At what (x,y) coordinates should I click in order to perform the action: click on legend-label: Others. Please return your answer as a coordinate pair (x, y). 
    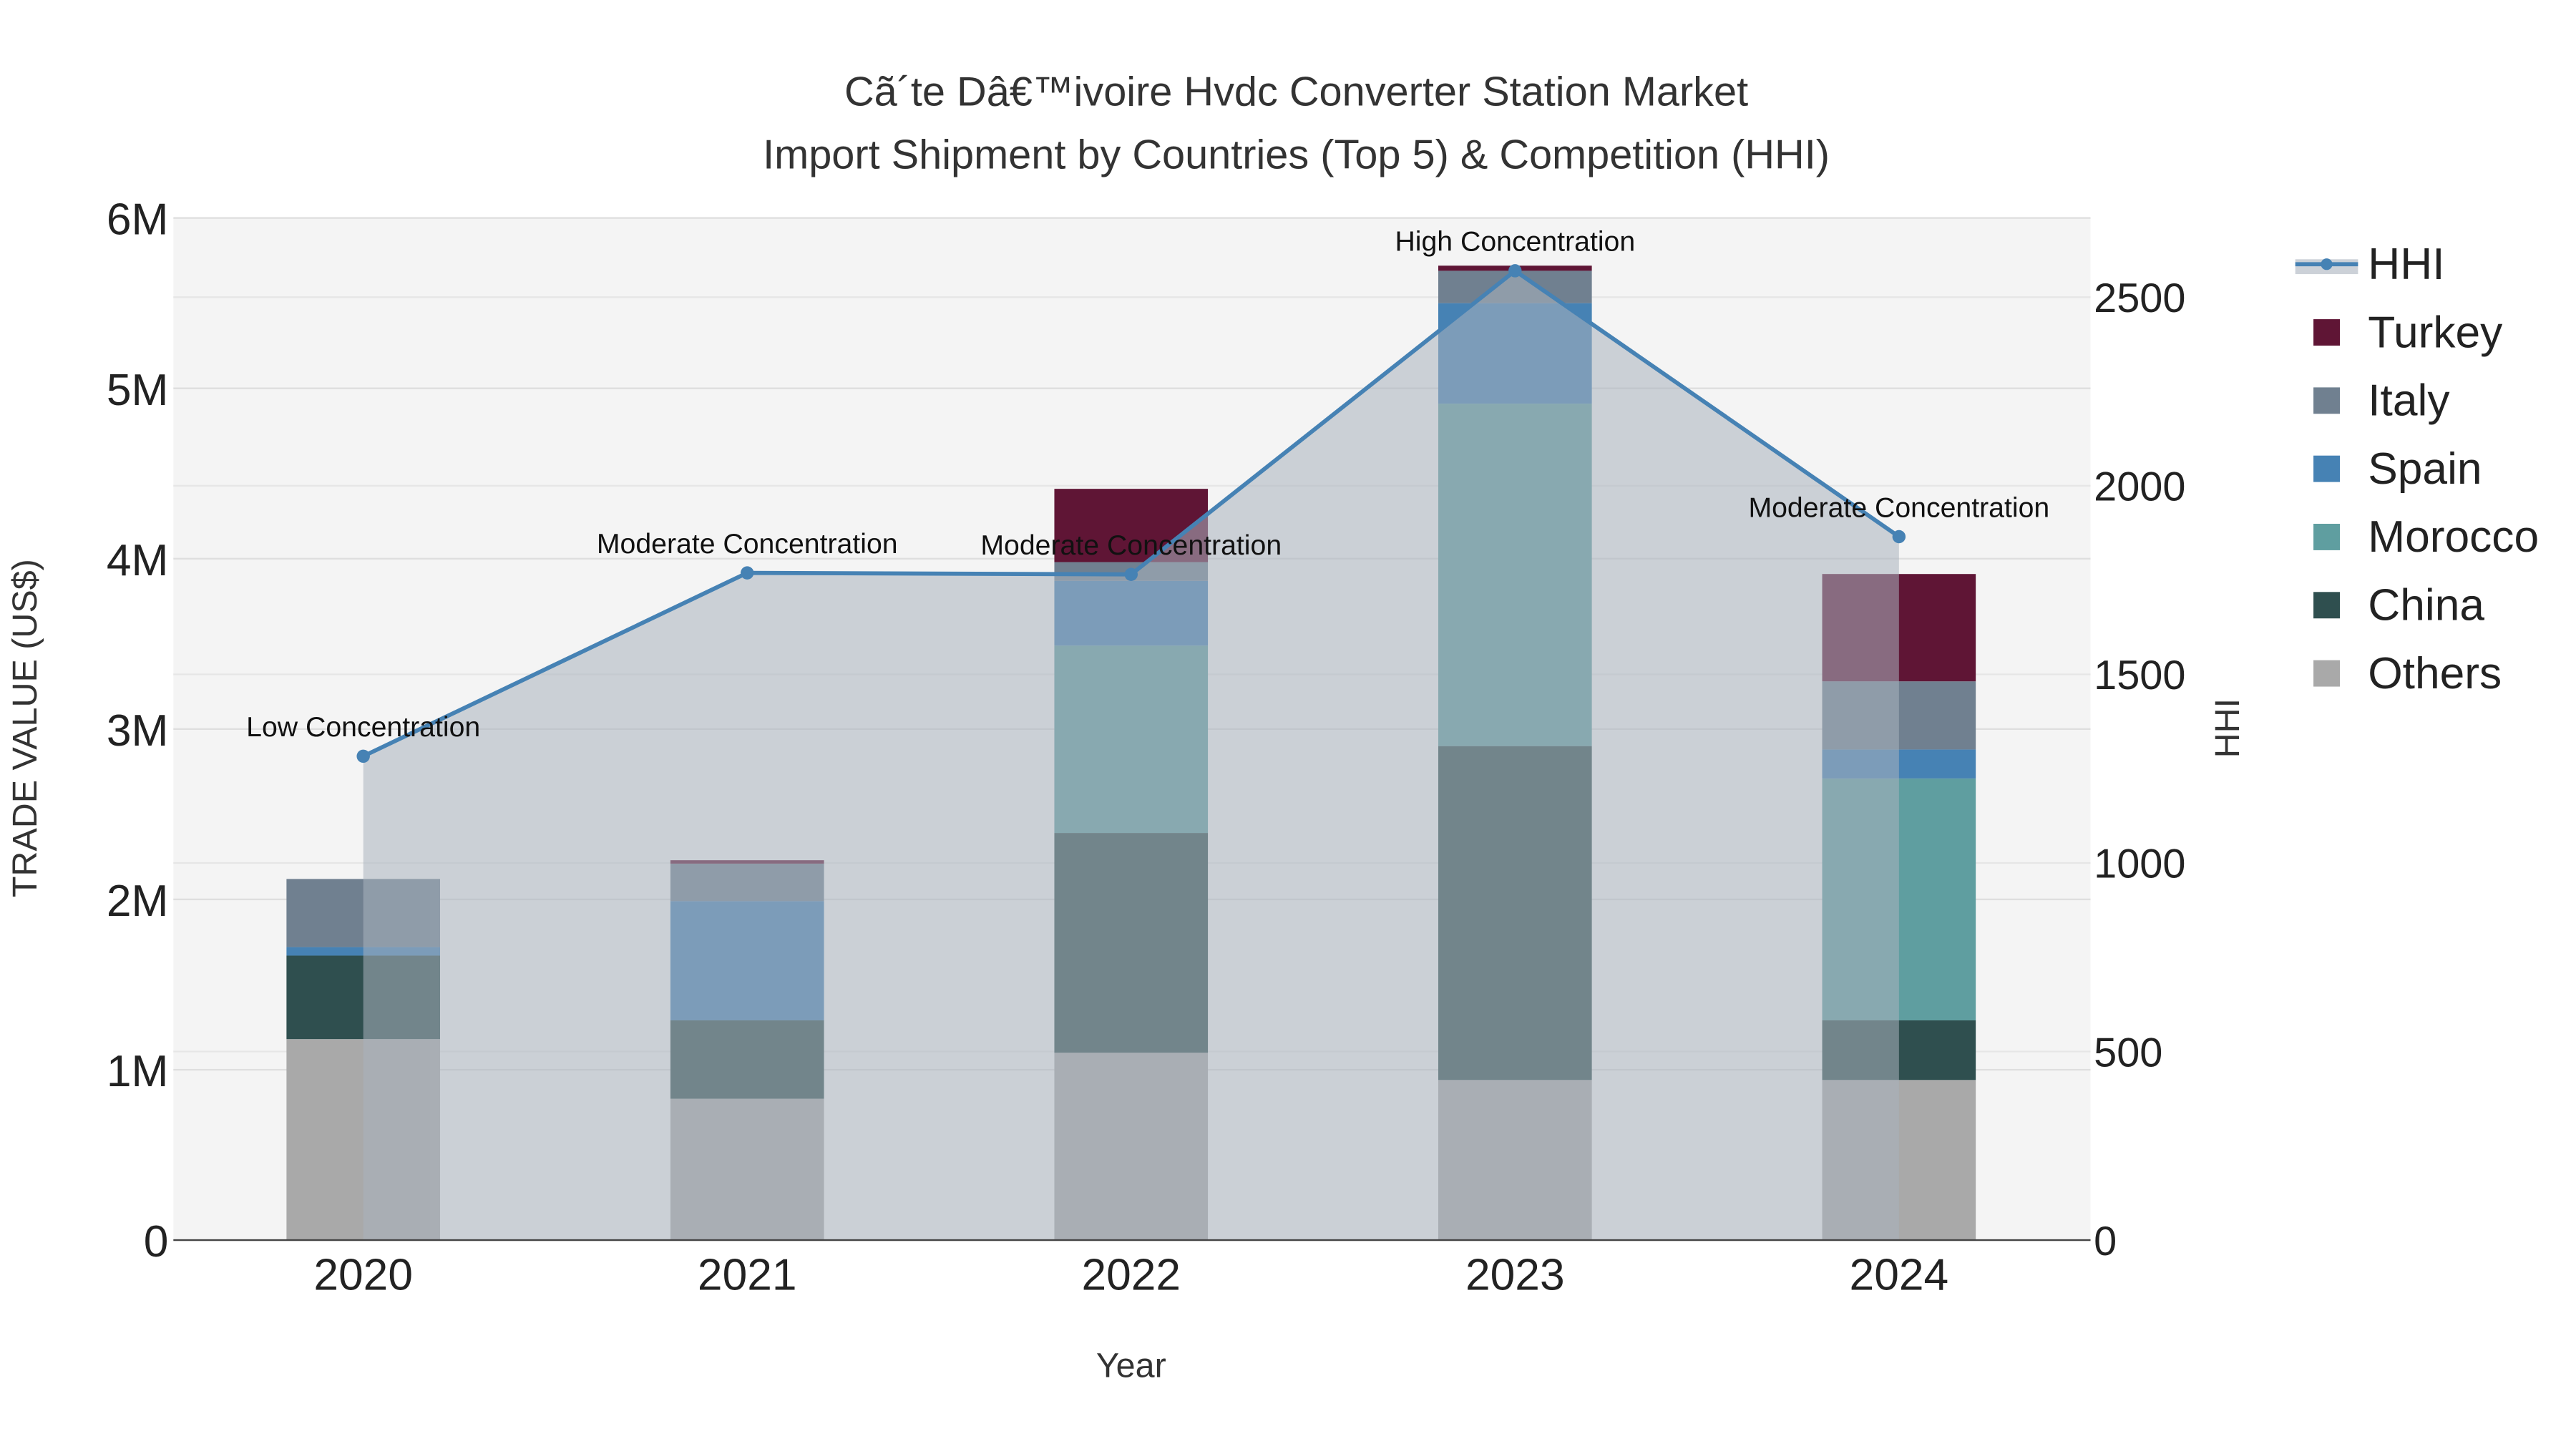
    Looking at the image, I should click on (2435, 673).